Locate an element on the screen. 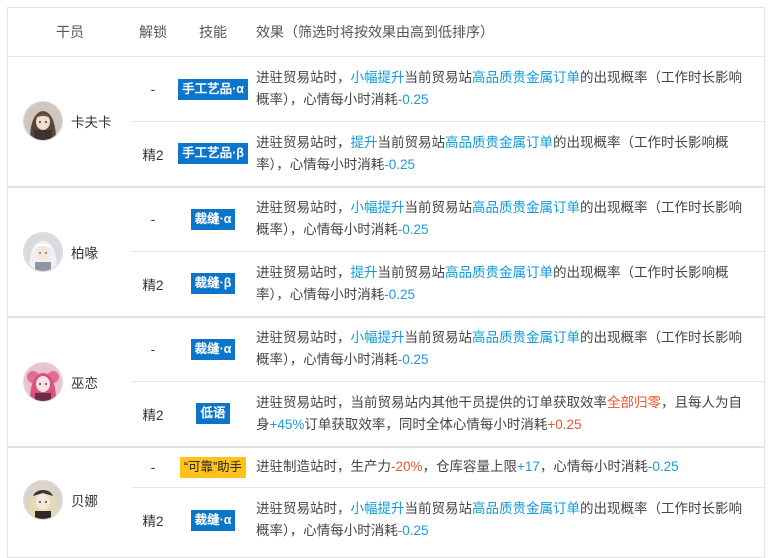  skill-cell: 手工艺品·α is located at coordinates (213, 89).